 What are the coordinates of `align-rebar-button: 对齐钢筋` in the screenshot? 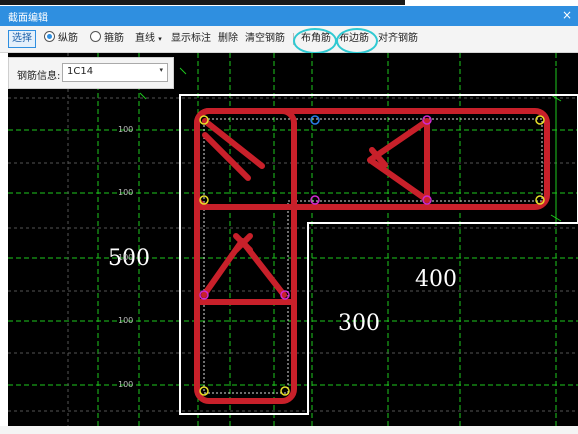 It's located at (398, 39).